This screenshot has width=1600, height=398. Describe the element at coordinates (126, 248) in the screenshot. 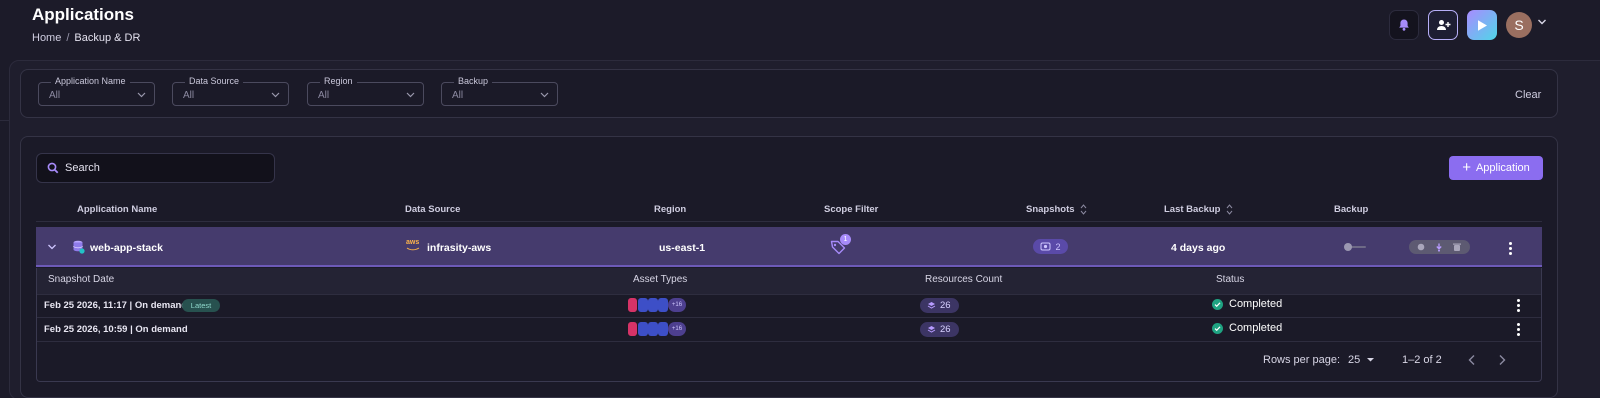

I see `application-name: web-app-stack` at that location.